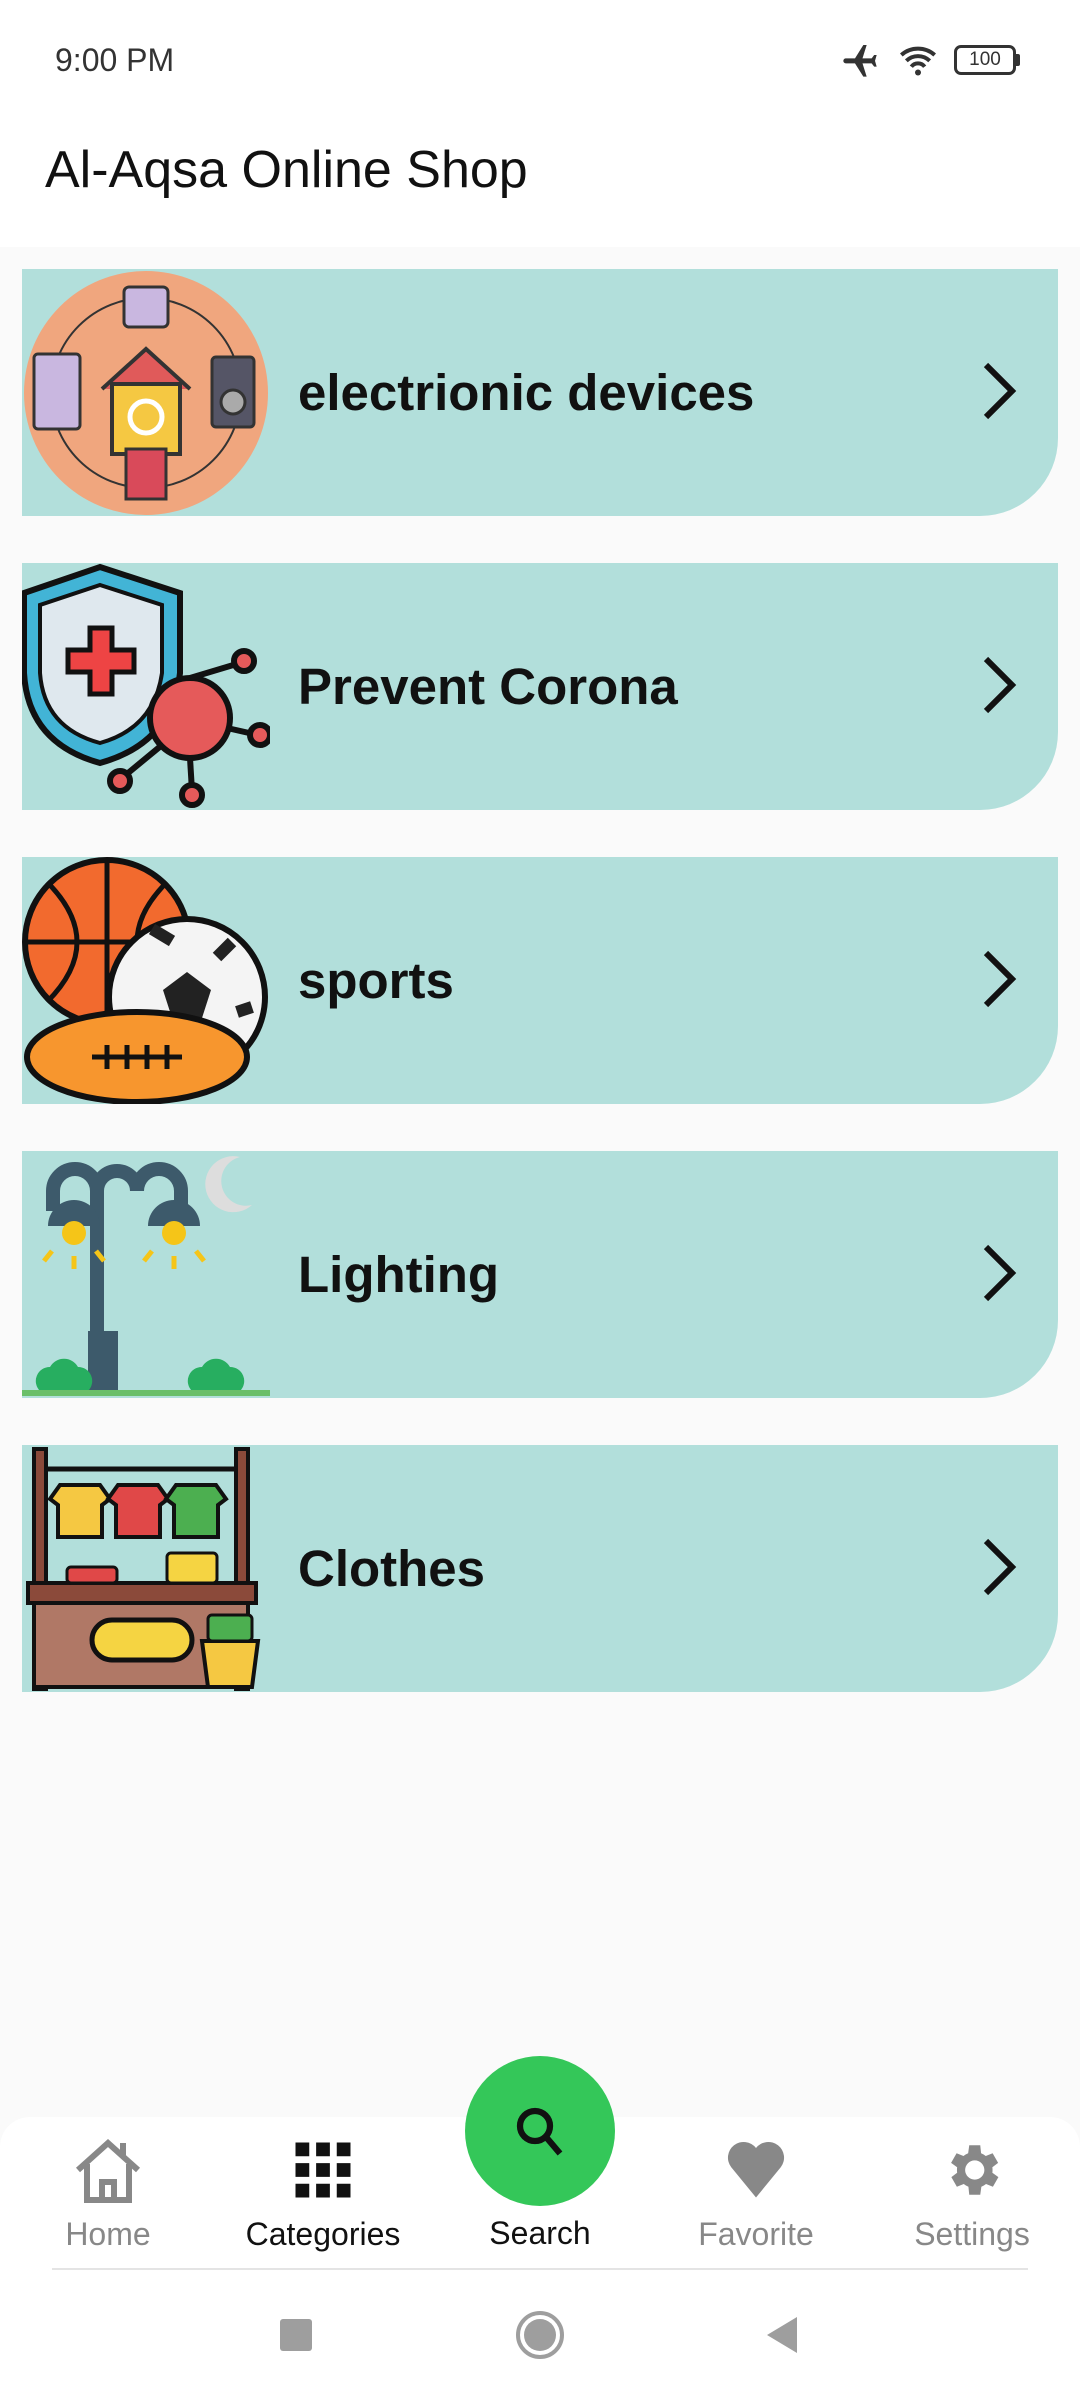 The height and width of the screenshot is (2400, 1080). I want to click on battery-icon: 100, so click(987, 60).